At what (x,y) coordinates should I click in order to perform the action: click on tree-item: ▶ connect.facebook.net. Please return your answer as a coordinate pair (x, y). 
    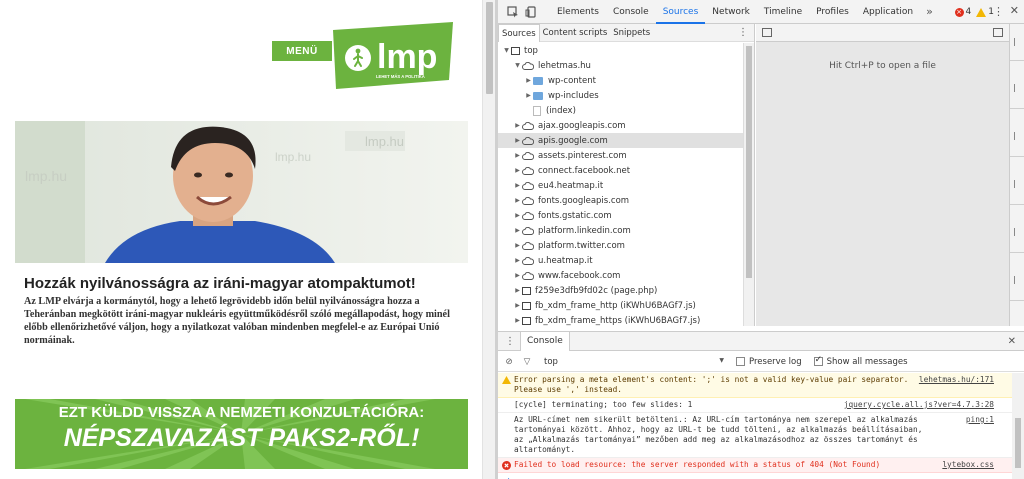
    Looking at the image, I should click on (620, 170).